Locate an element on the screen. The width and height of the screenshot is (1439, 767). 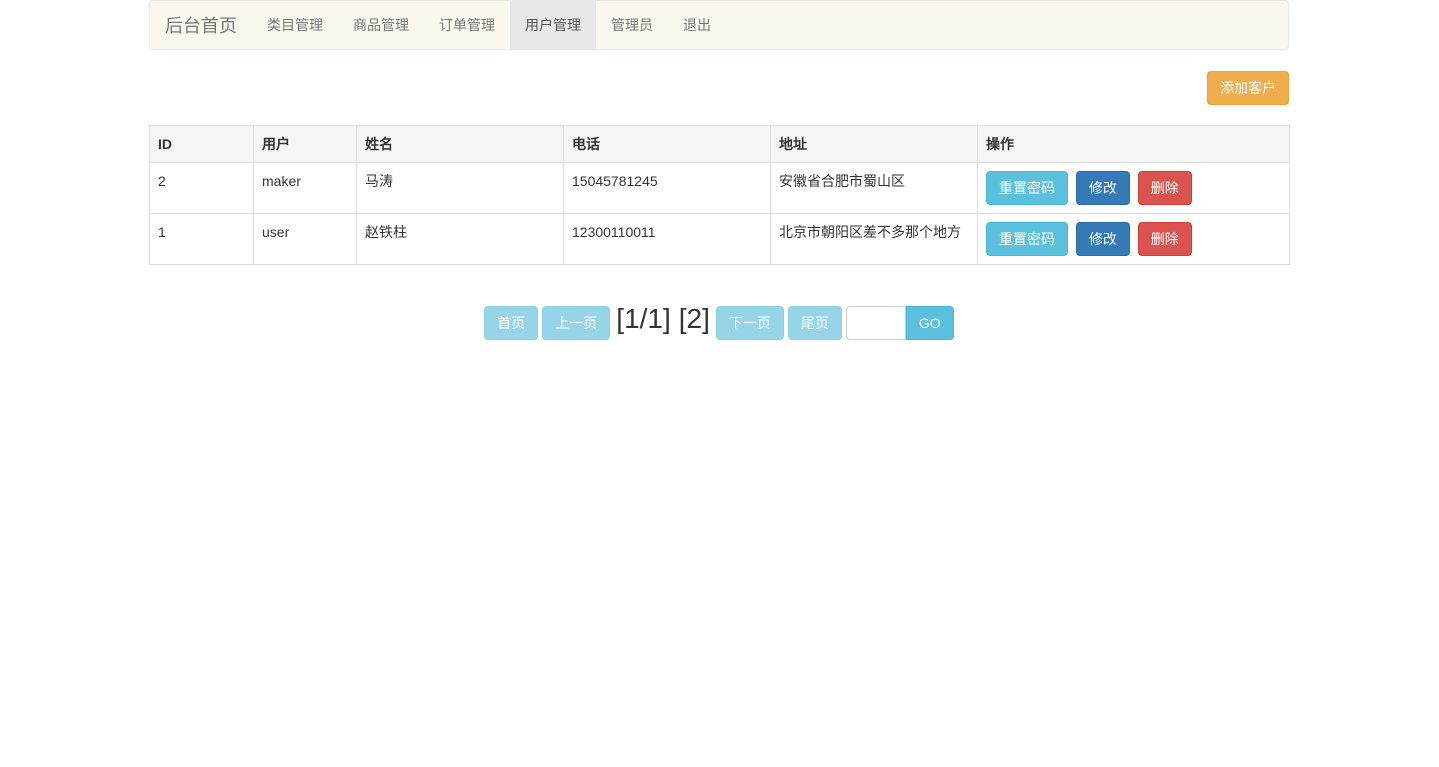
go-button: GO is located at coordinates (929, 323).